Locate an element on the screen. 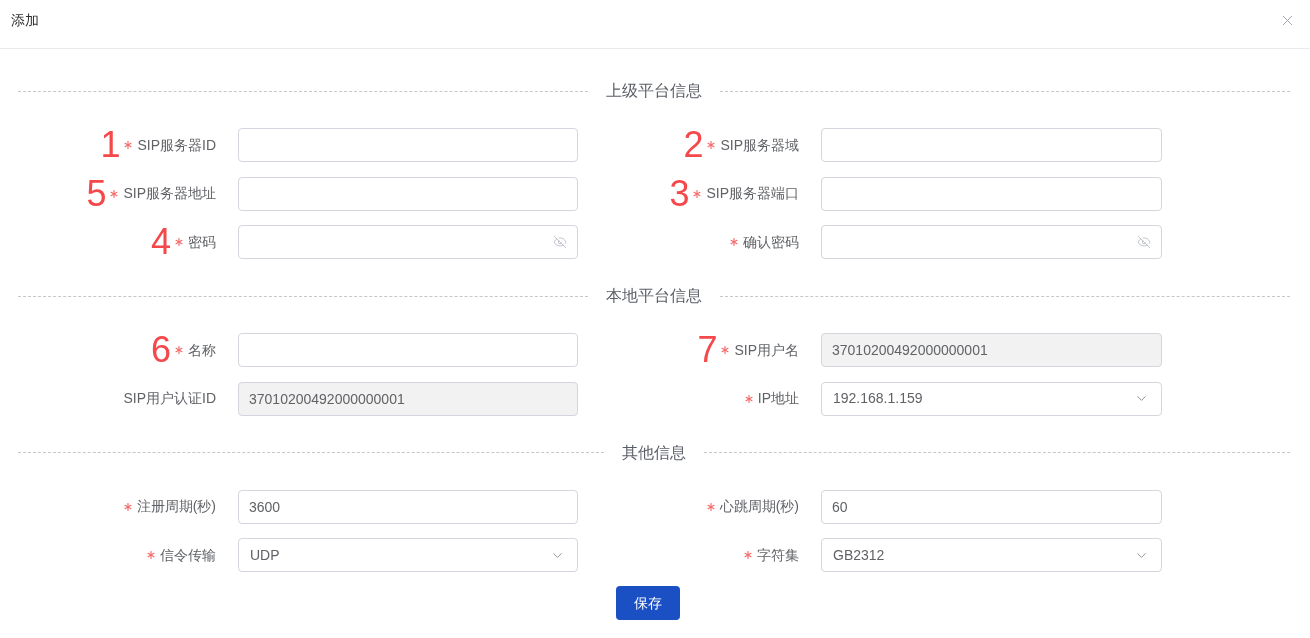 Image resolution: width=1310 pixels, height=638 pixels. field-label: 心跳周期(秒) is located at coordinates (759, 506).